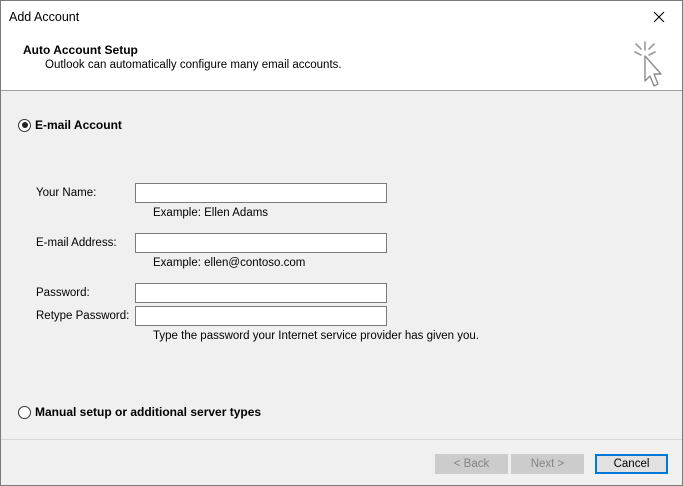 This screenshot has height=486, width=683. I want to click on your-name-label: Your Name:, so click(66, 193).